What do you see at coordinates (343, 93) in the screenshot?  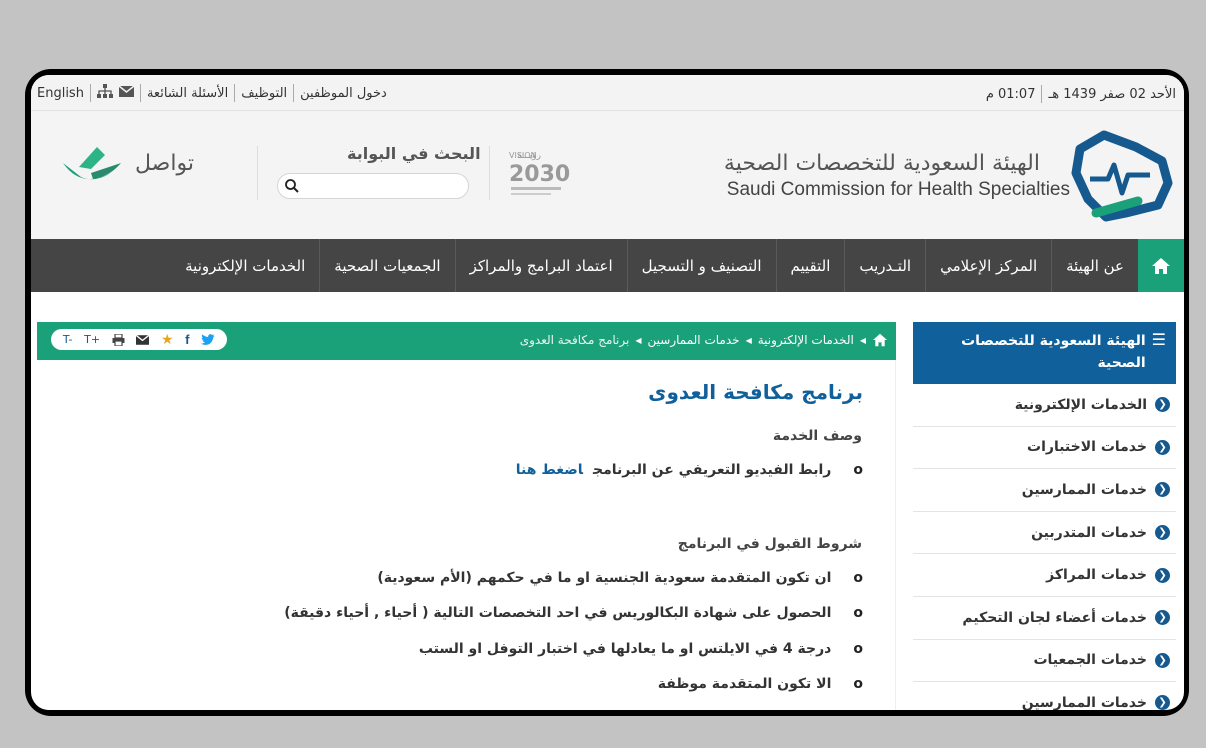 I see `employee-login-link: دخول الموظفين` at bounding box center [343, 93].